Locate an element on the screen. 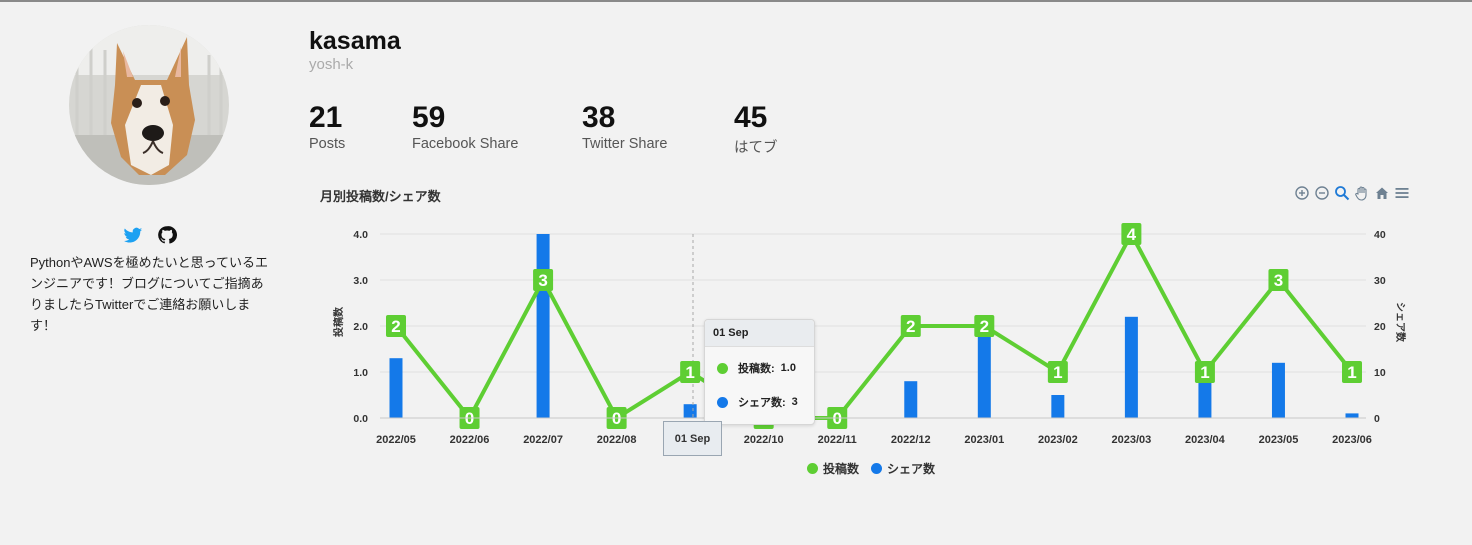 The width and height of the screenshot is (1472, 545). y-tick-right: 10 is located at coordinates (1380, 373).